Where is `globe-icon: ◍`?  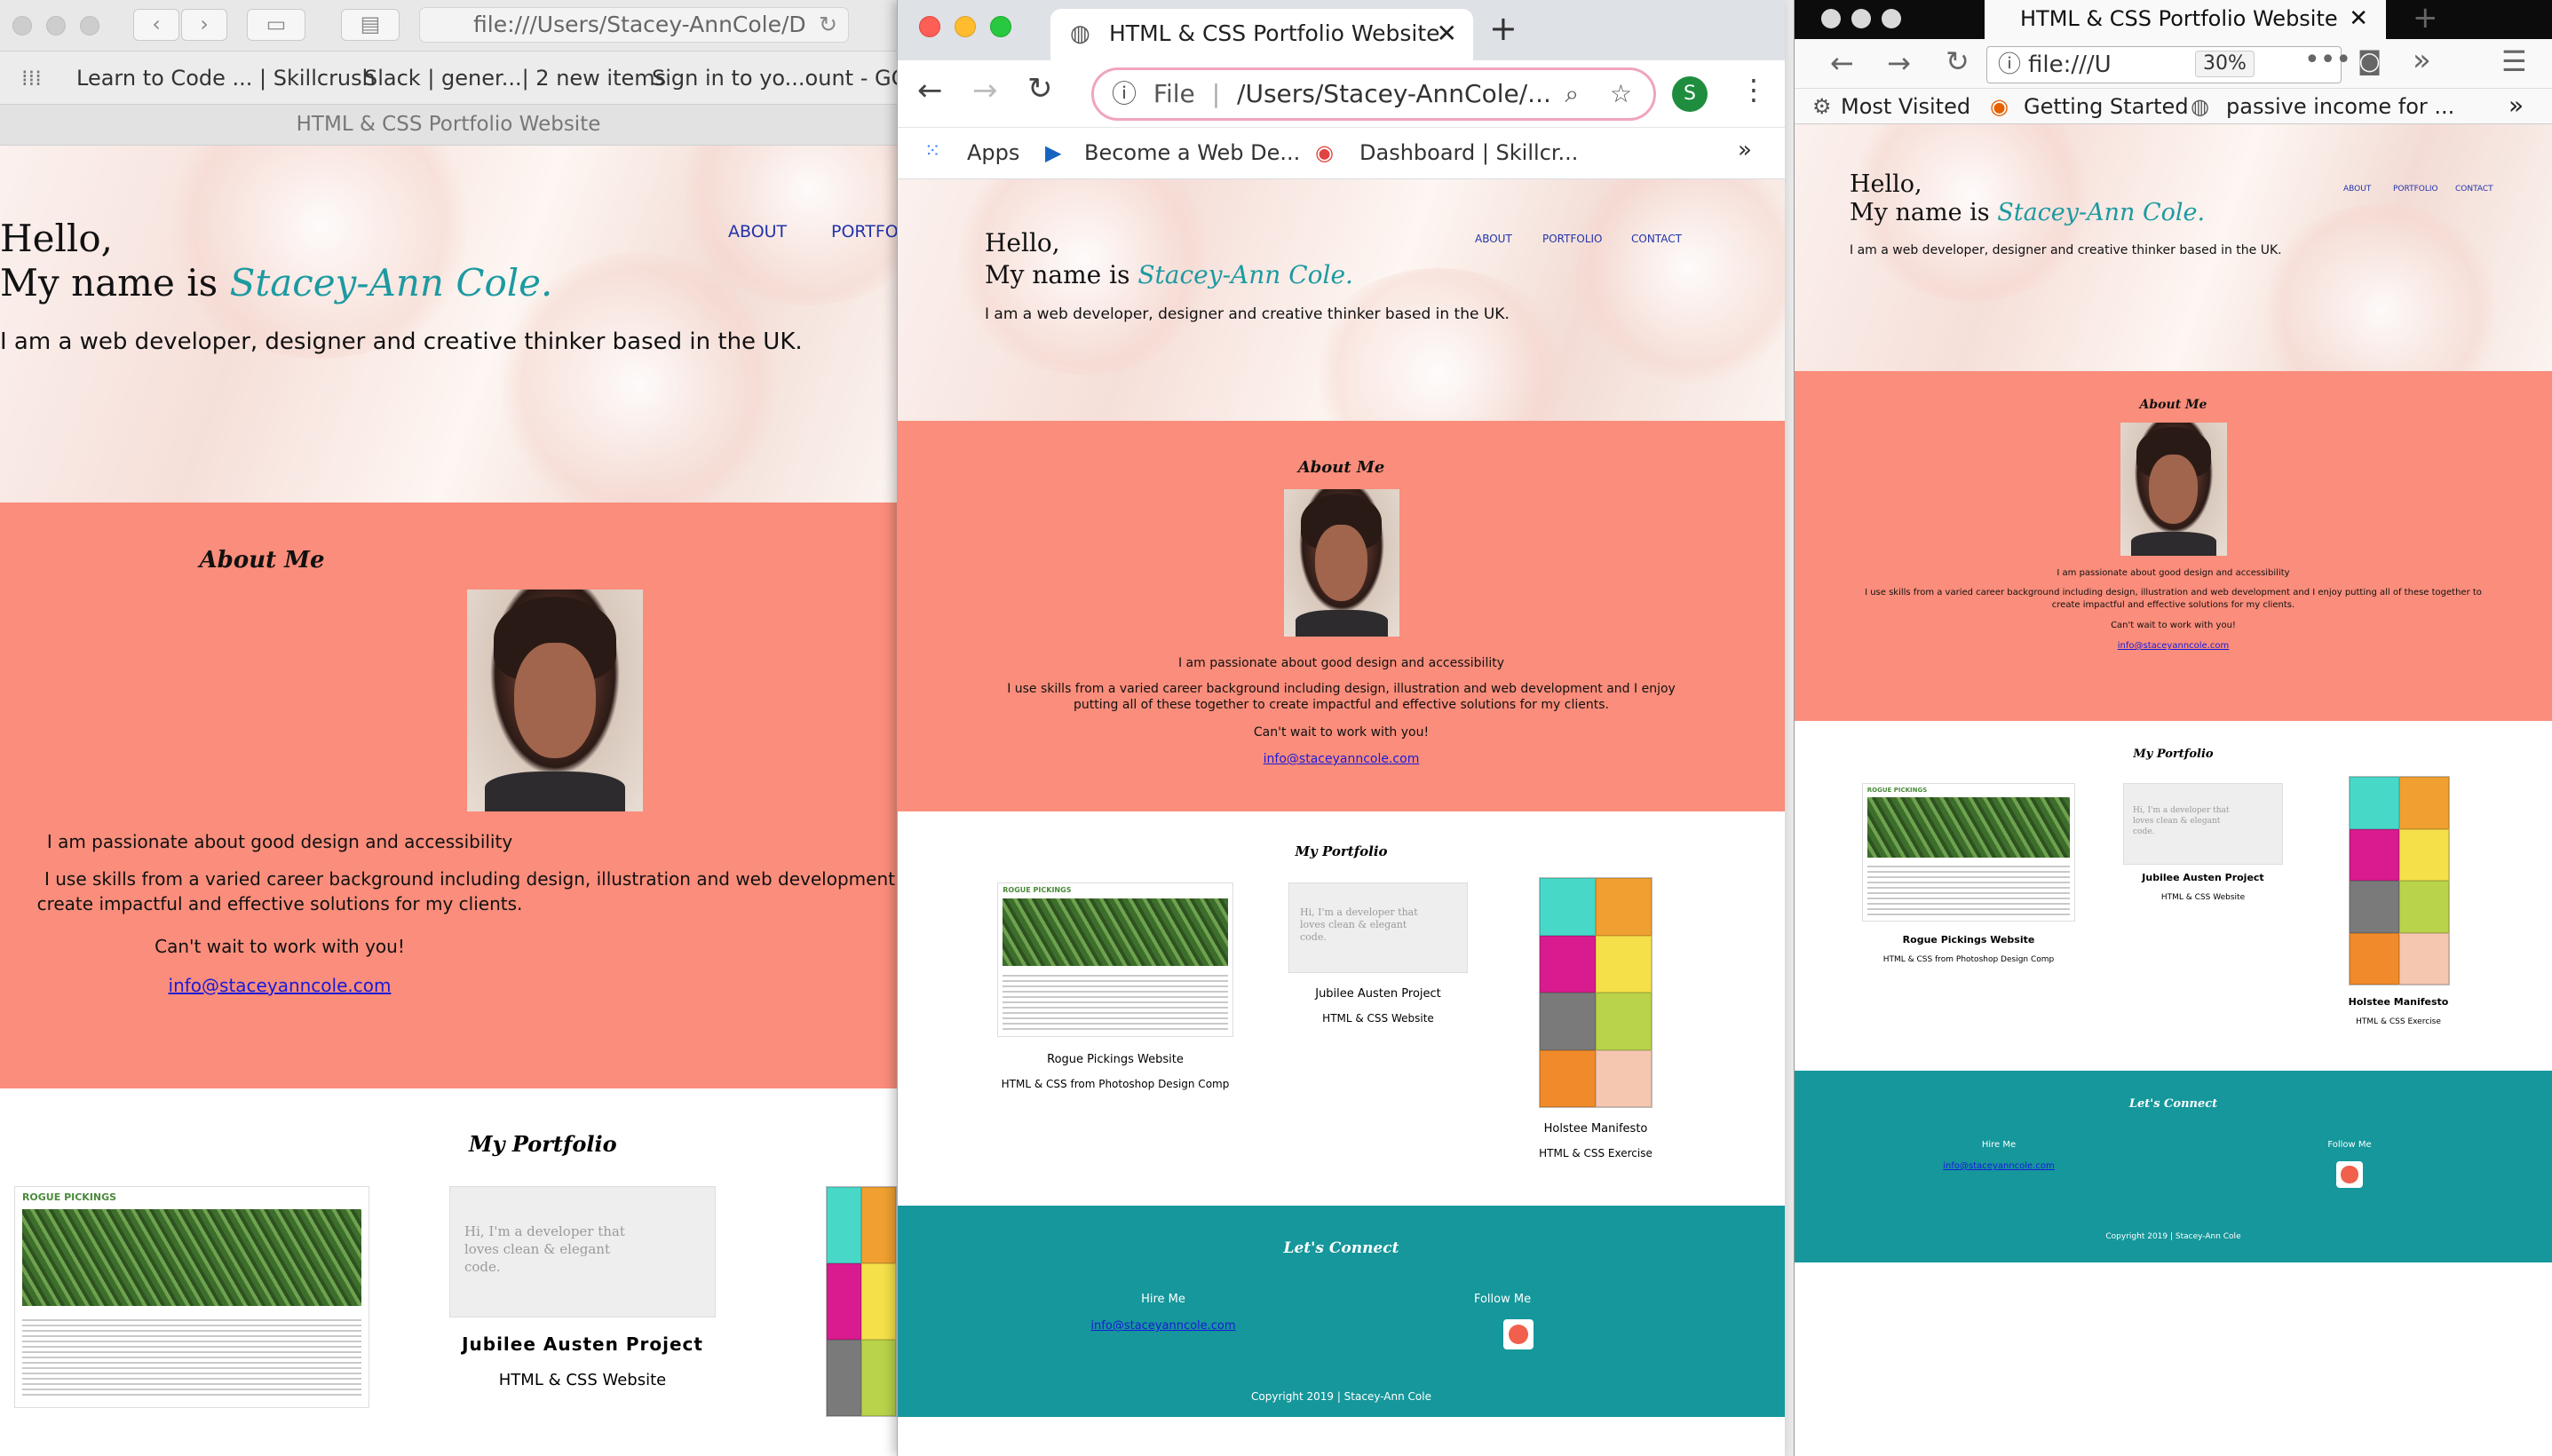 globe-icon: ◍ is located at coordinates (1080, 33).